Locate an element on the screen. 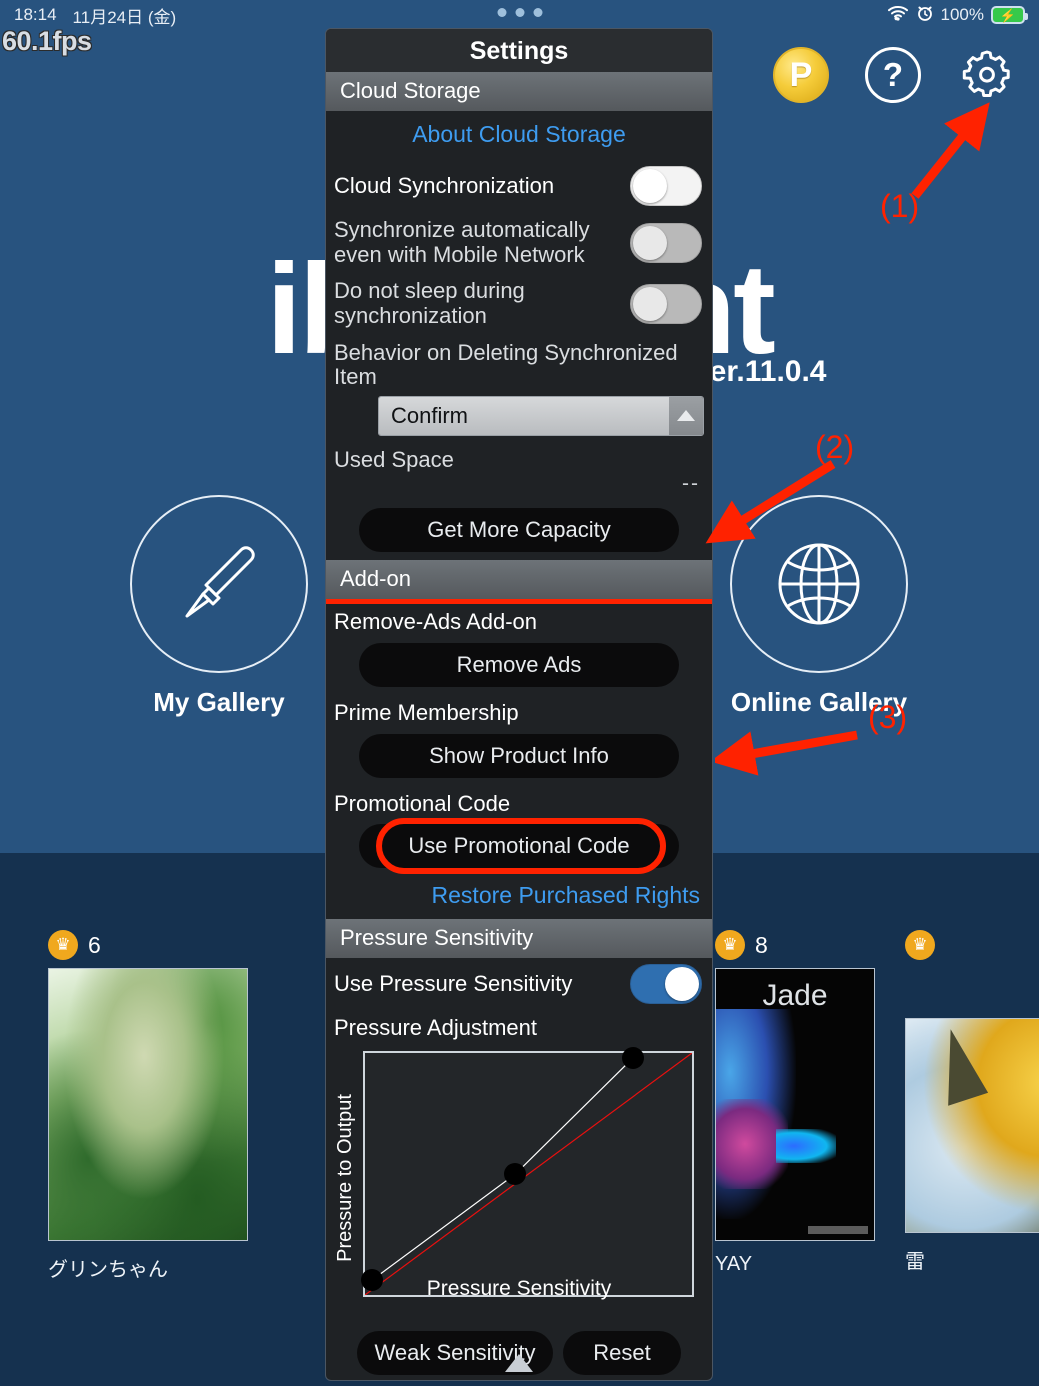 This screenshot has height=1386, width=1039. status-time: 18:14 is located at coordinates (35, 14).